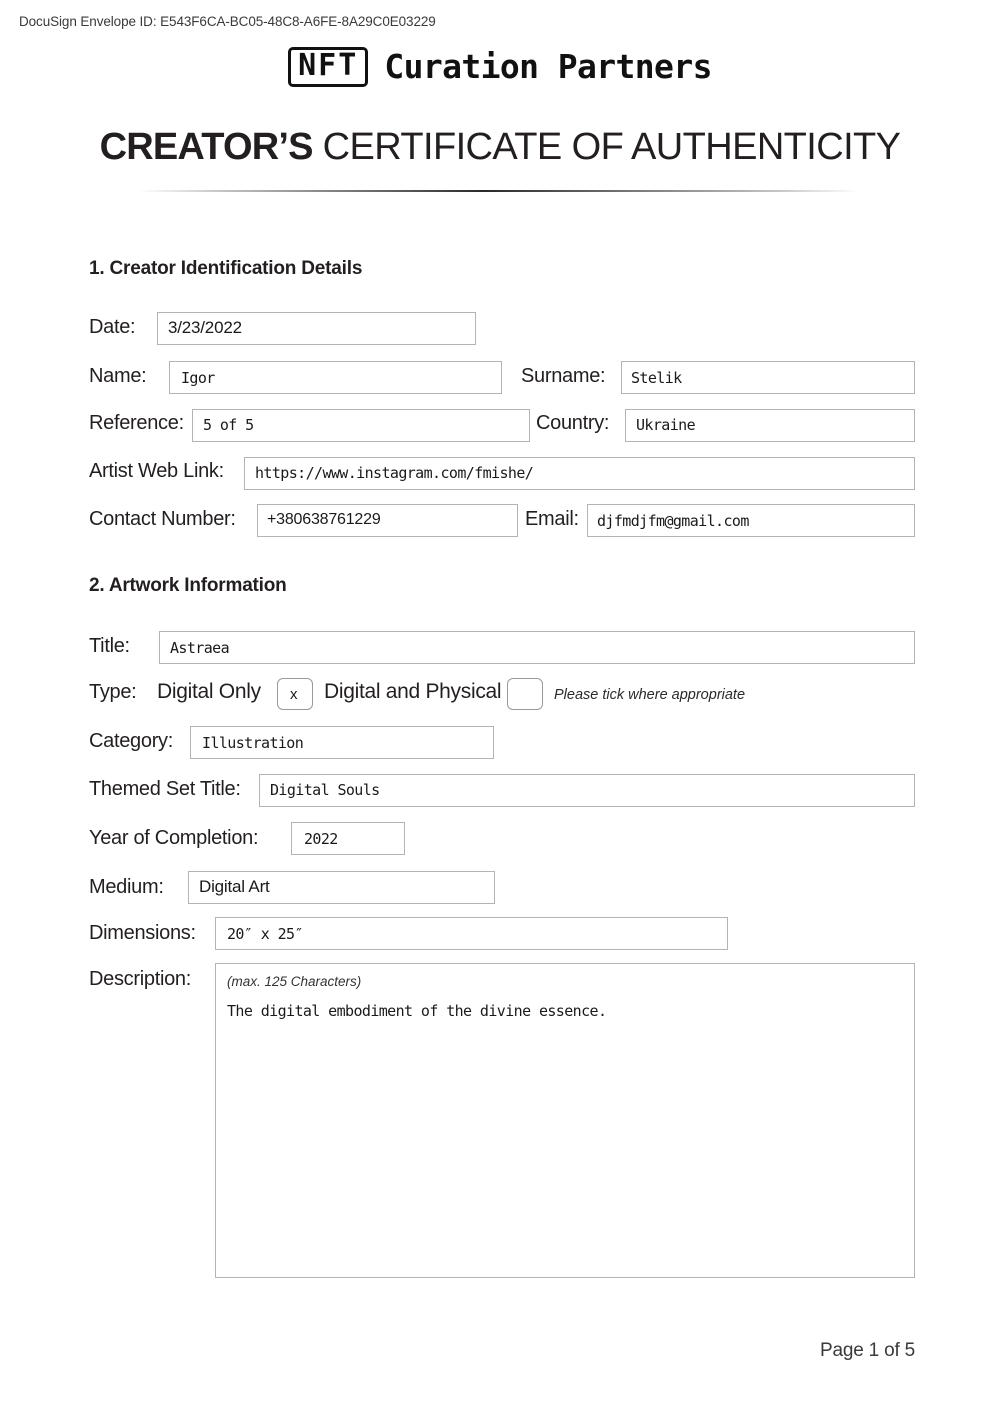 This screenshot has height=1414, width=1000. What do you see at coordinates (109, 646) in the screenshot?
I see `label-artwork-title: Title:` at bounding box center [109, 646].